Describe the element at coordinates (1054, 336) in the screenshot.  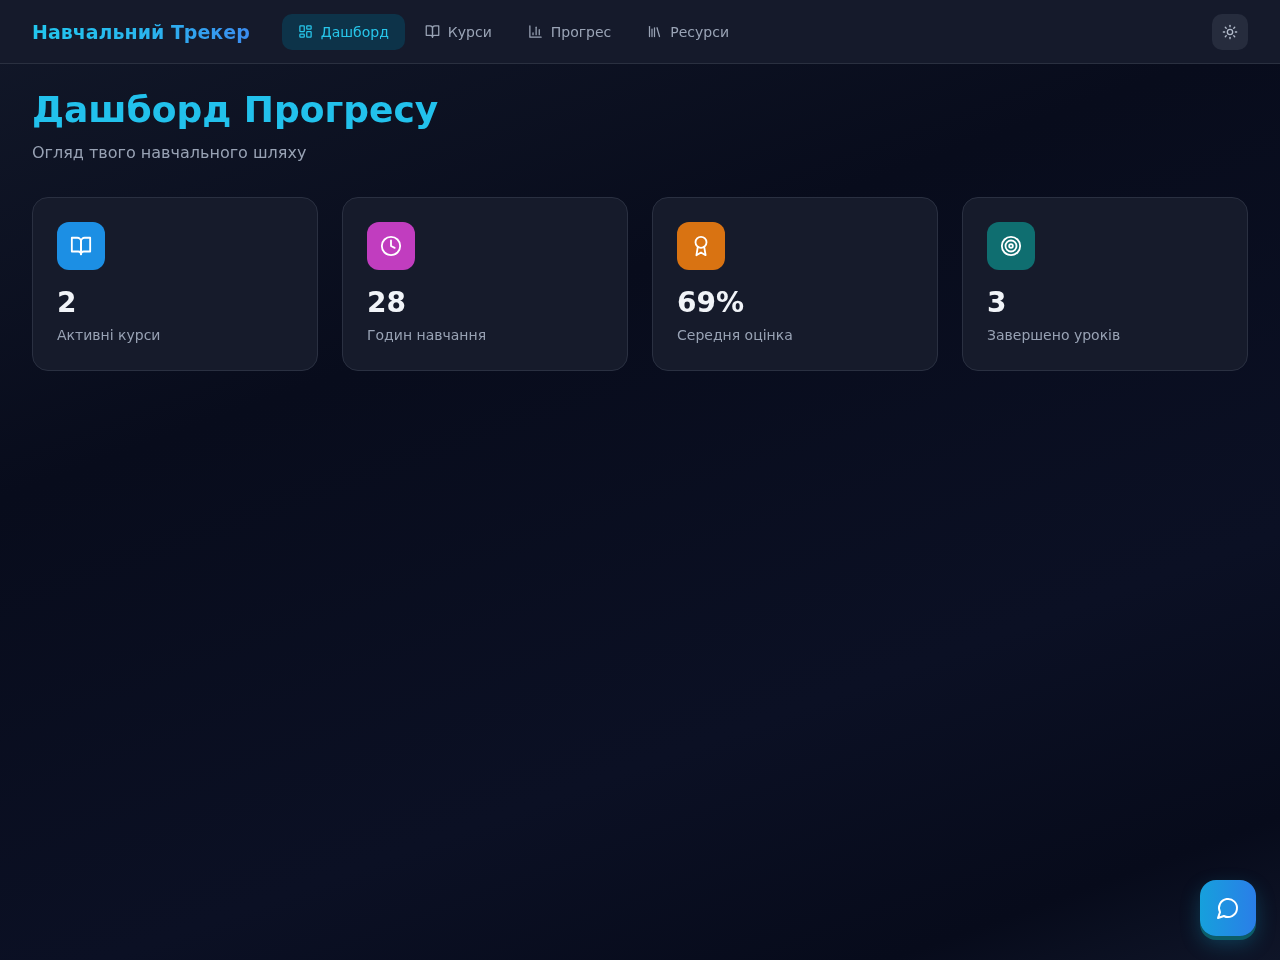
I see `stat-label: Завершено уроків` at that location.